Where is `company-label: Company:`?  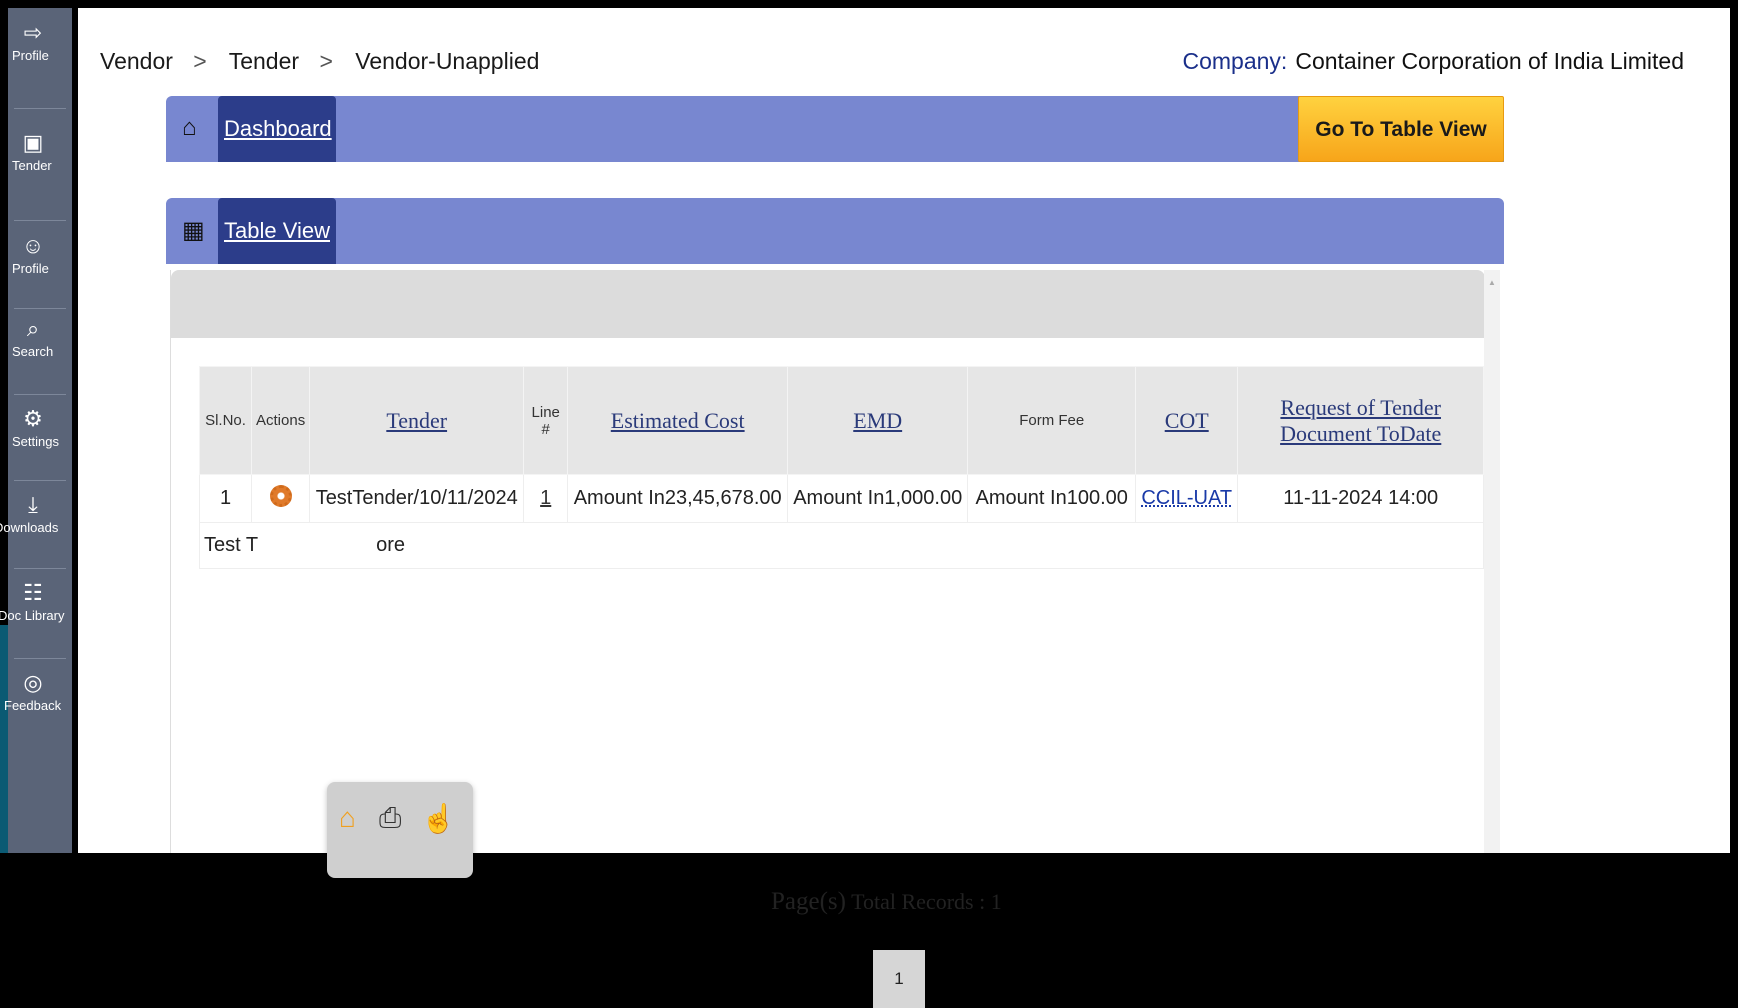 company-label: Company: is located at coordinates (1235, 61).